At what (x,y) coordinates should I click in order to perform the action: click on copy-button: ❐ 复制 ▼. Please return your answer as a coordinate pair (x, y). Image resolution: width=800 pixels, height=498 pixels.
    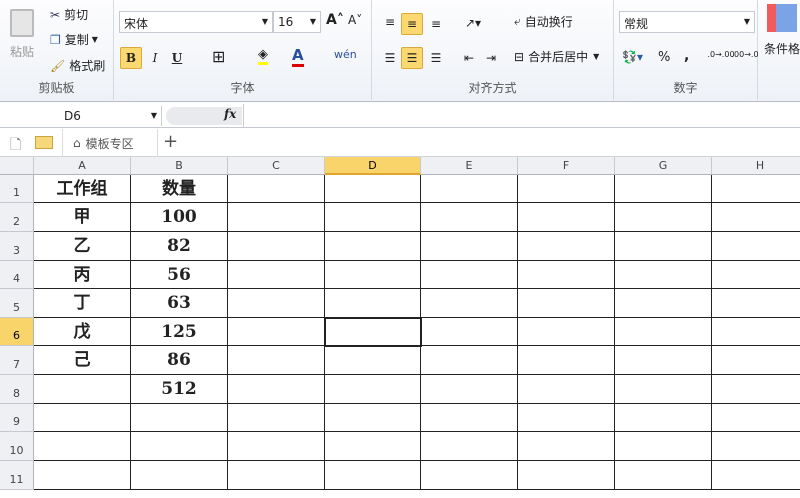
    Looking at the image, I should click on (74, 39).